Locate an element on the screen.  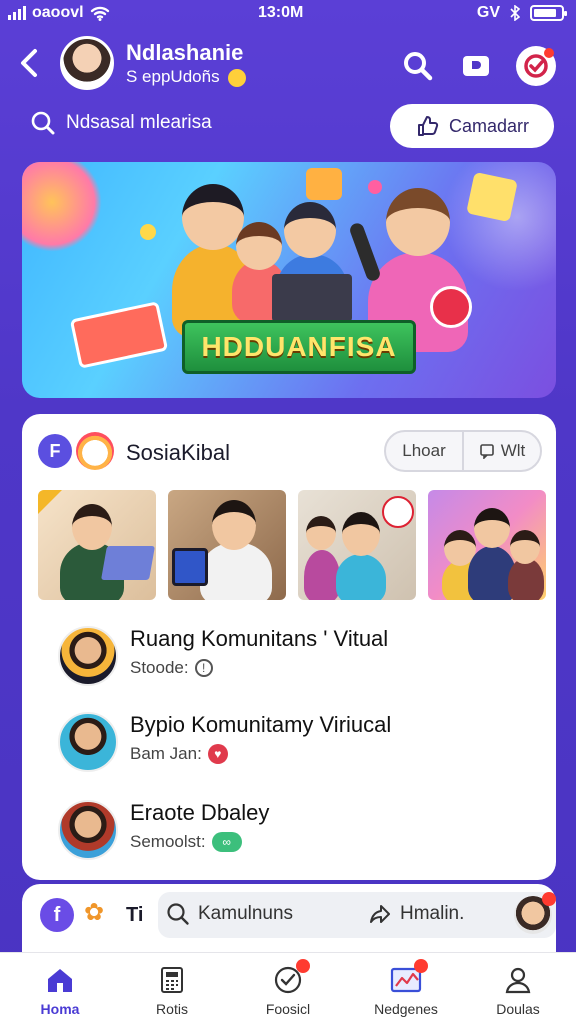
list-item-subtitle: Semoolst: ∞ is located at coordinates (186, 842).